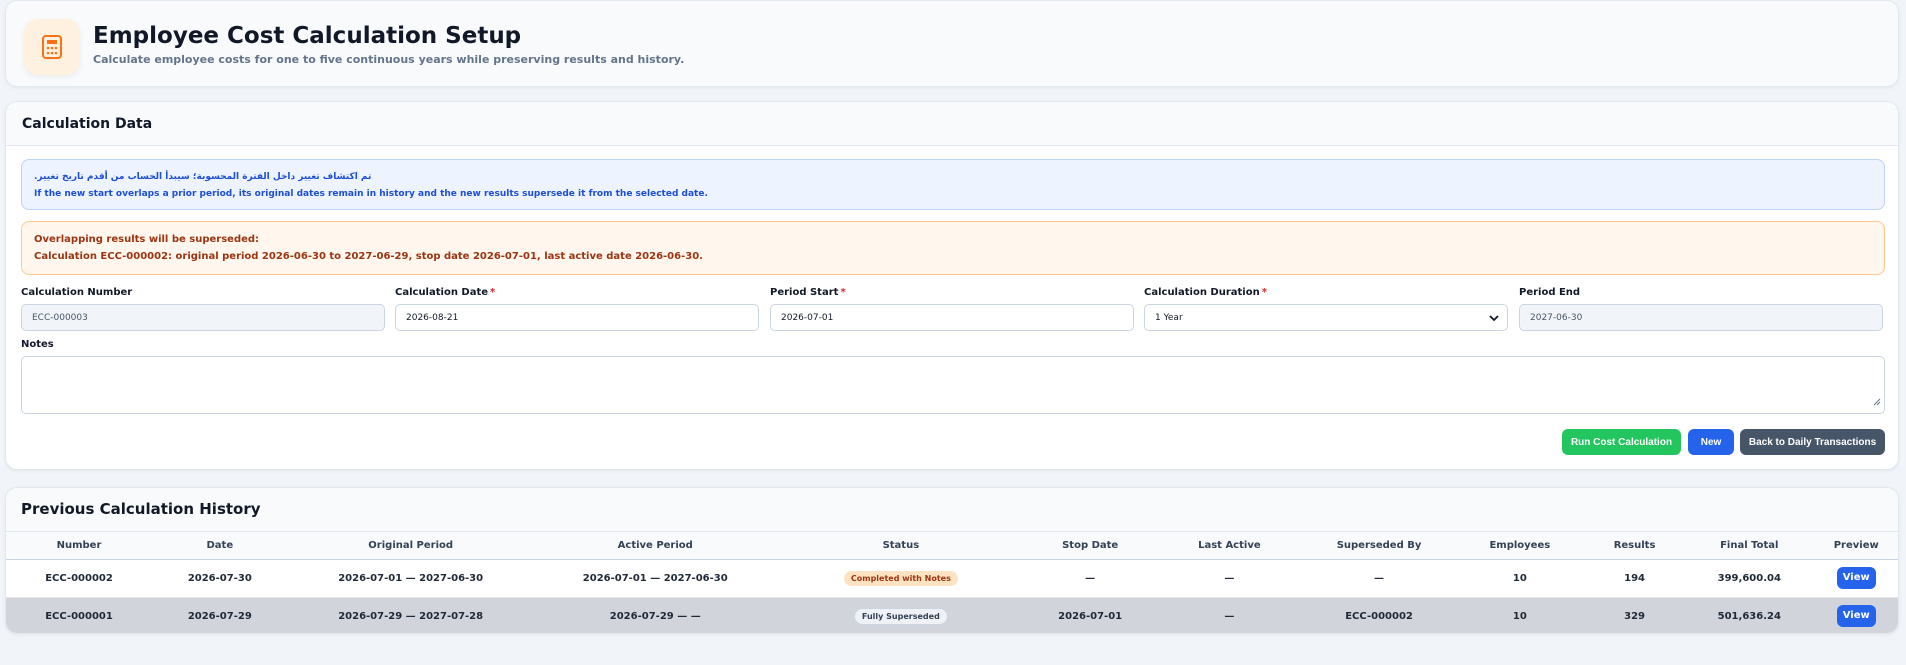  Describe the element at coordinates (1812, 442) in the screenshot. I see `back-to-daily-transactions-button: Back to Daily Transactions` at that location.